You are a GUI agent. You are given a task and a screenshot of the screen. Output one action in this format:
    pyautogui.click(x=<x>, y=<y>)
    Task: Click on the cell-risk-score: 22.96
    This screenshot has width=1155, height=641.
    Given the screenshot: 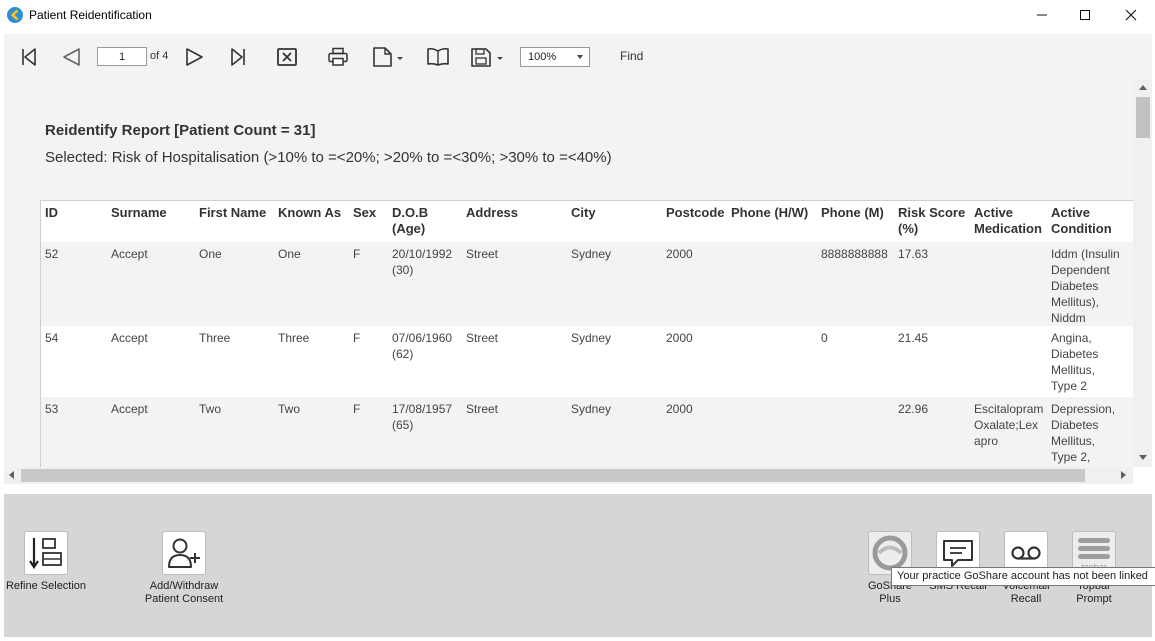 What is the action you would take?
    pyautogui.click(x=913, y=409)
    